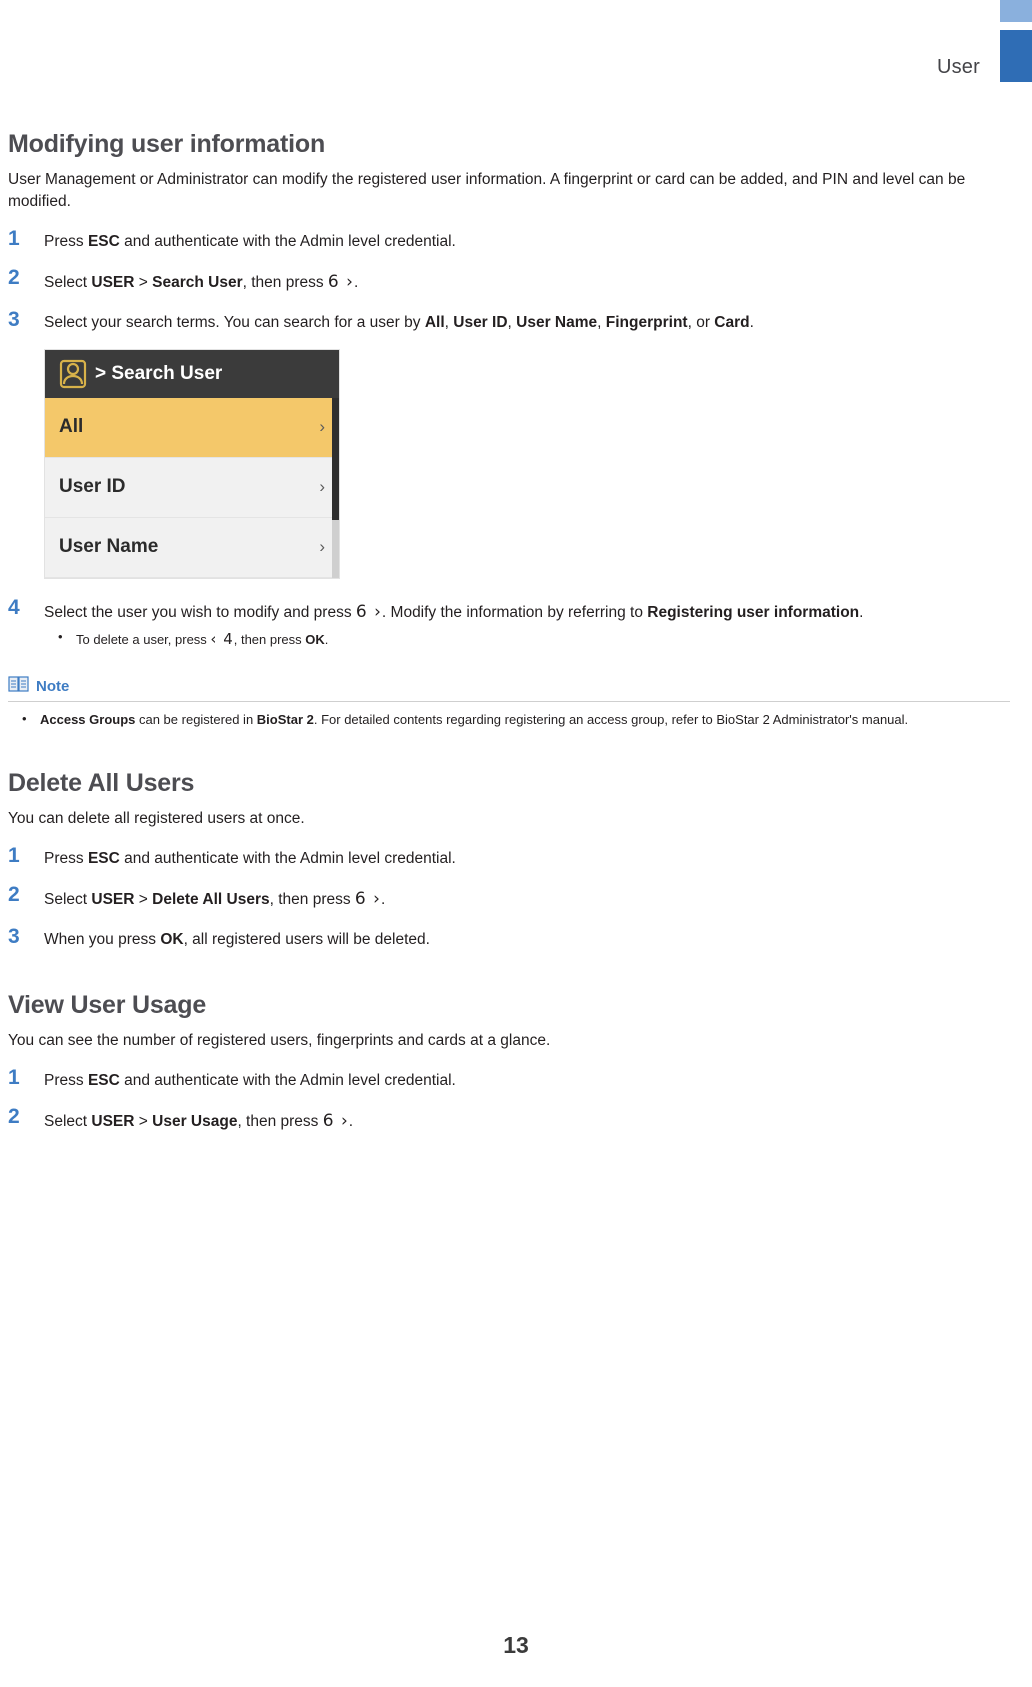  I want to click on section-title-modifying-user-information: Modifying user information, so click(167, 144).